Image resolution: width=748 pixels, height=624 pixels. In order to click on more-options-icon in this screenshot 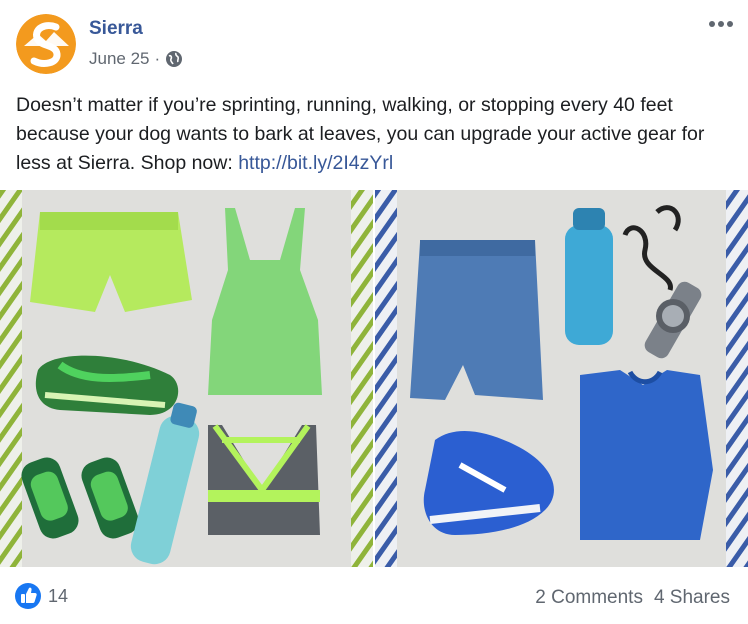, I will do `click(721, 24)`.